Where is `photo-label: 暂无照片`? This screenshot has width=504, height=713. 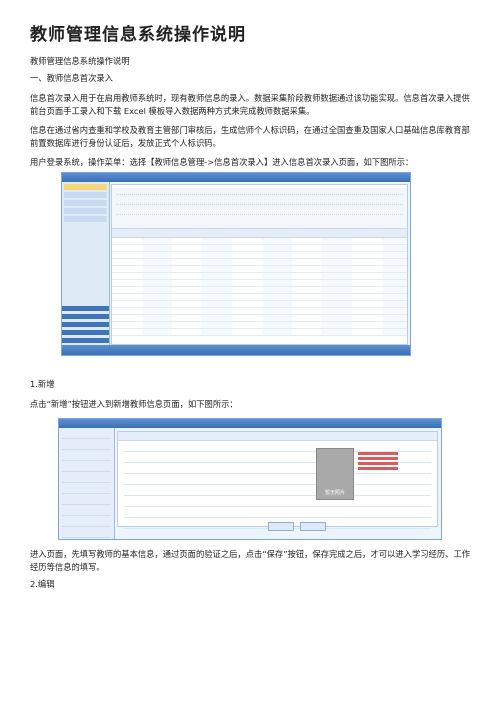 photo-label: 暂无照片 is located at coordinates (334, 493).